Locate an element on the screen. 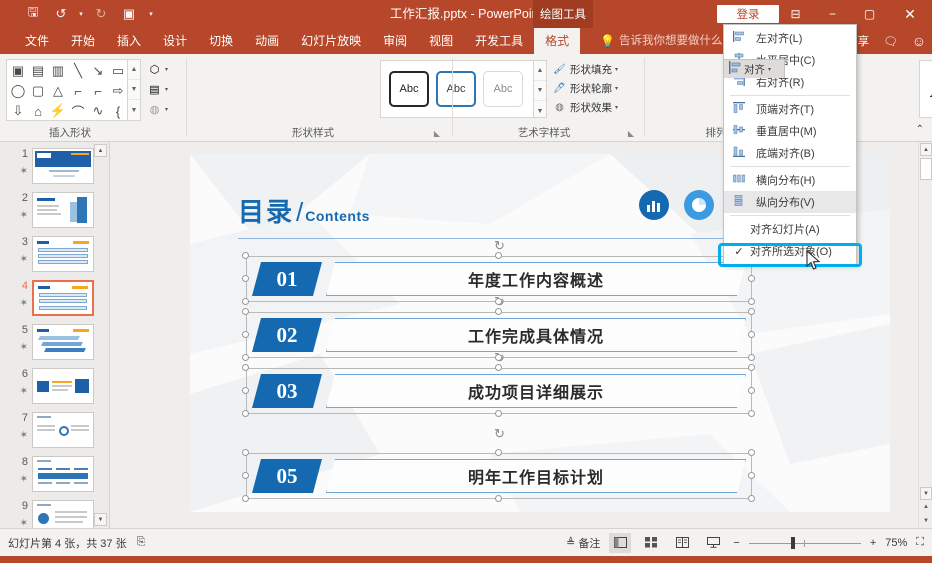  tab-insert: 插入 is located at coordinates (129, 41).